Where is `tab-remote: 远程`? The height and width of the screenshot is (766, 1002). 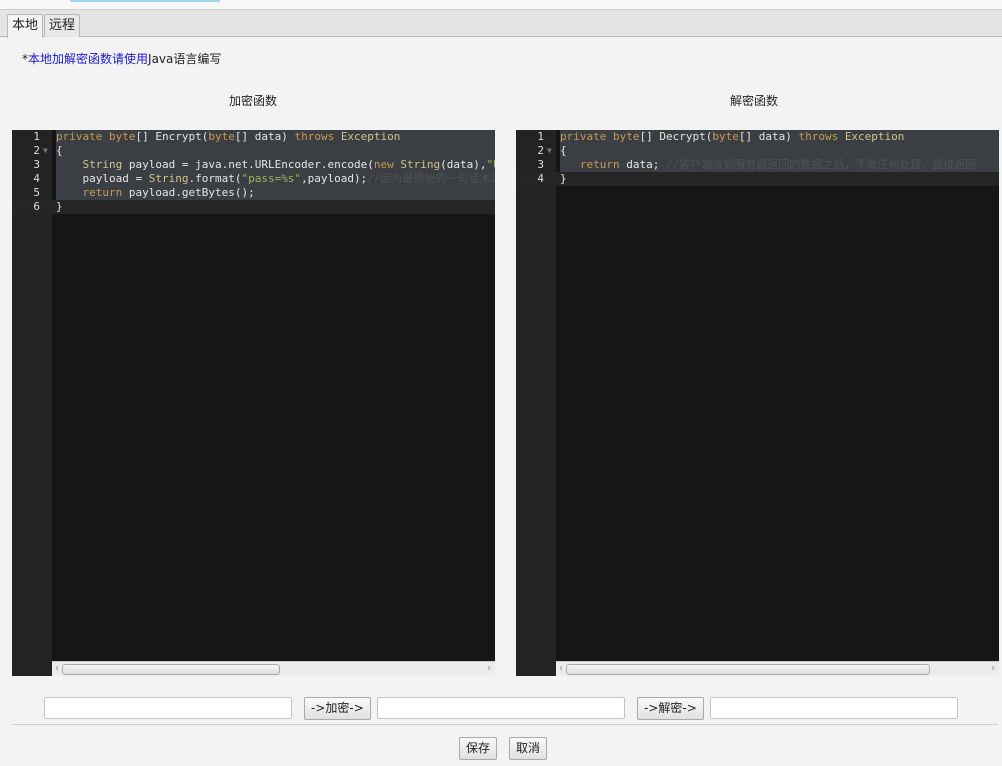 tab-remote: 远程 is located at coordinates (62, 25).